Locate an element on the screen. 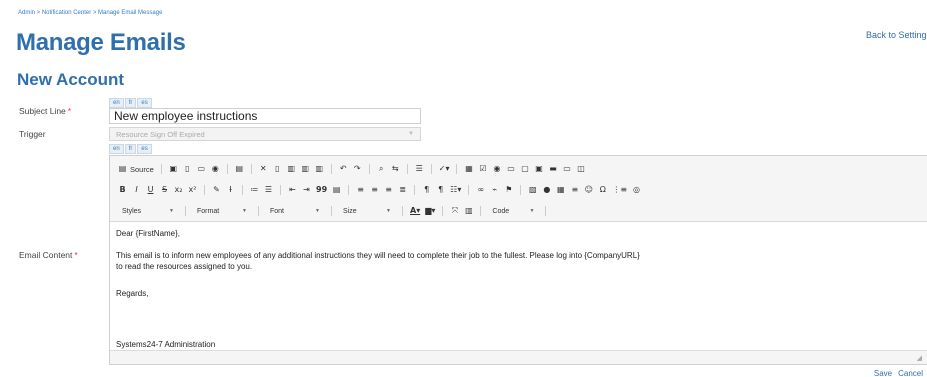 The height and width of the screenshot is (377, 927). email-content-label: Email Content * is located at coordinates (48, 255).